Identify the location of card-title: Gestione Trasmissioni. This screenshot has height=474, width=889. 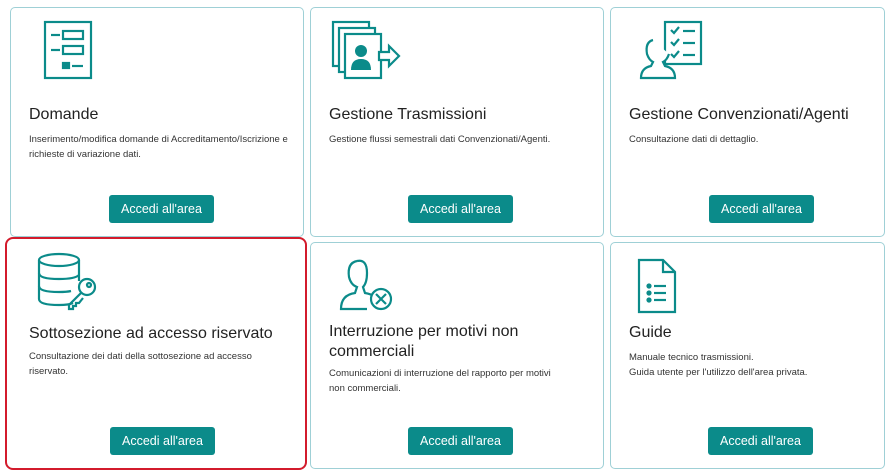
(408, 114).